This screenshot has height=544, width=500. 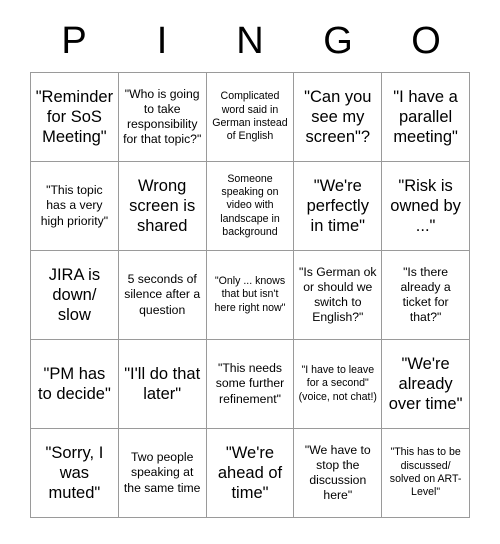 I want to click on bingo-cell-label: Wrong screen is shared, so click(x=162, y=206).